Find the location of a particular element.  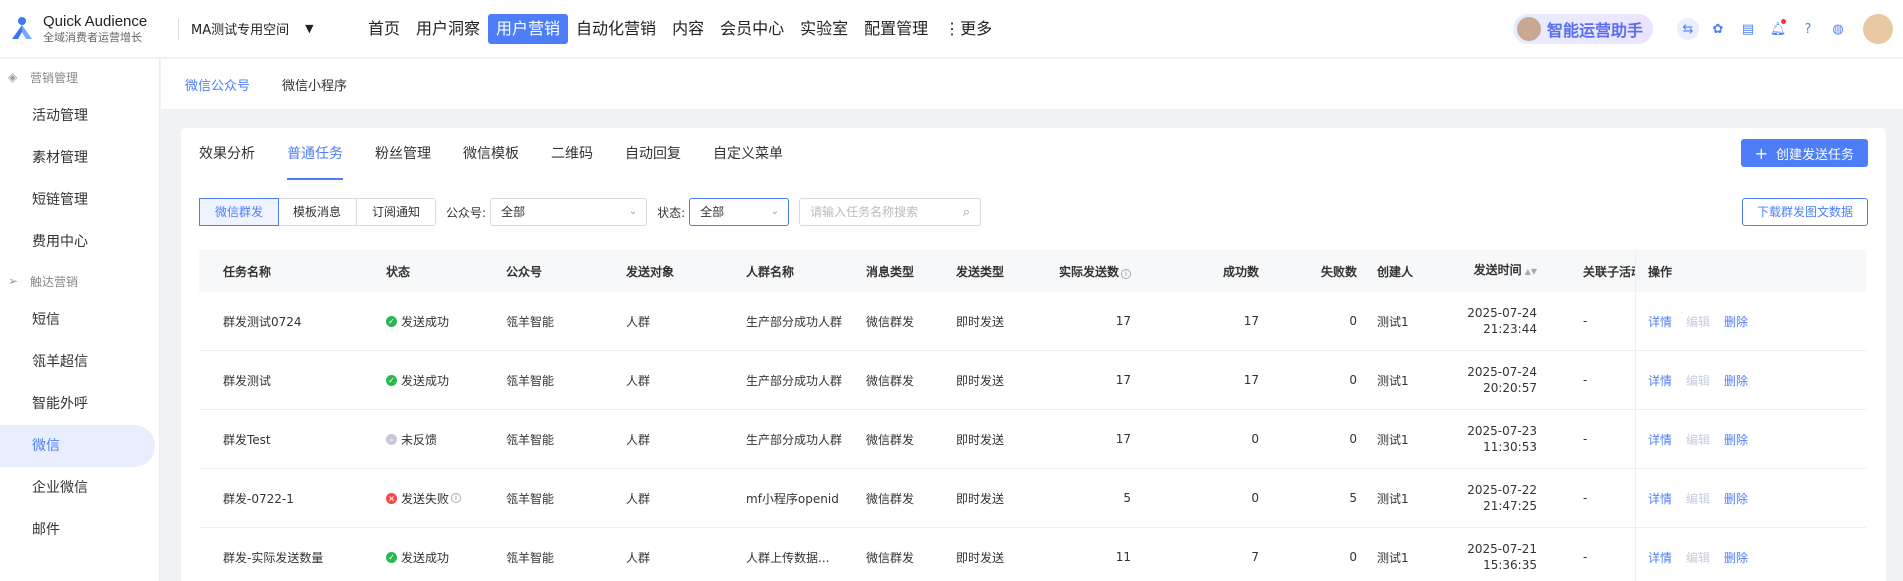

nav-home: 首页 is located at coordinates (384, 29).